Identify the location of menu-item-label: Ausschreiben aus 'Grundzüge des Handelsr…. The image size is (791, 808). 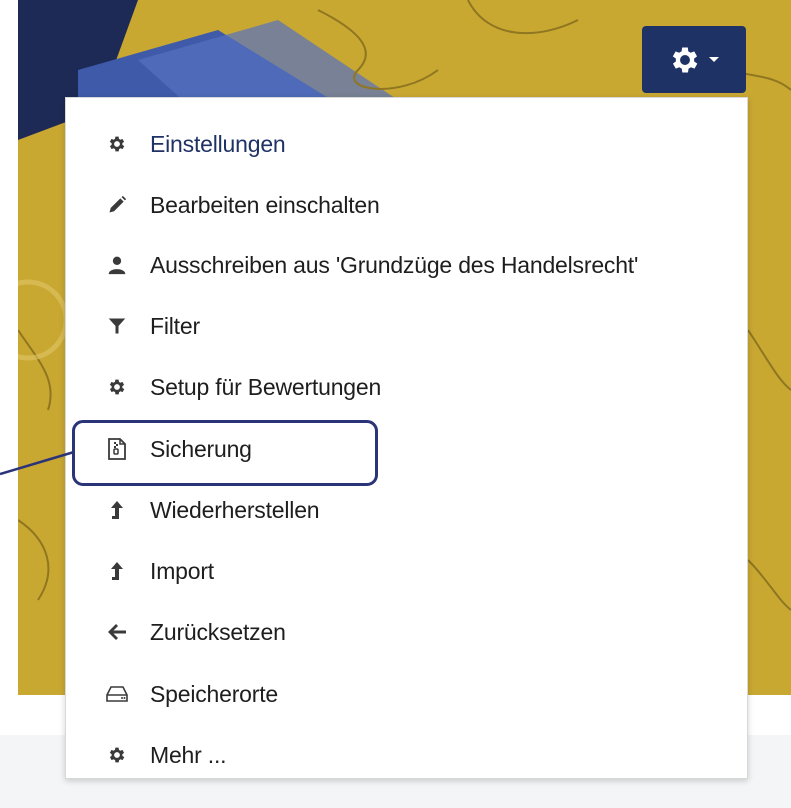
(394, 264).